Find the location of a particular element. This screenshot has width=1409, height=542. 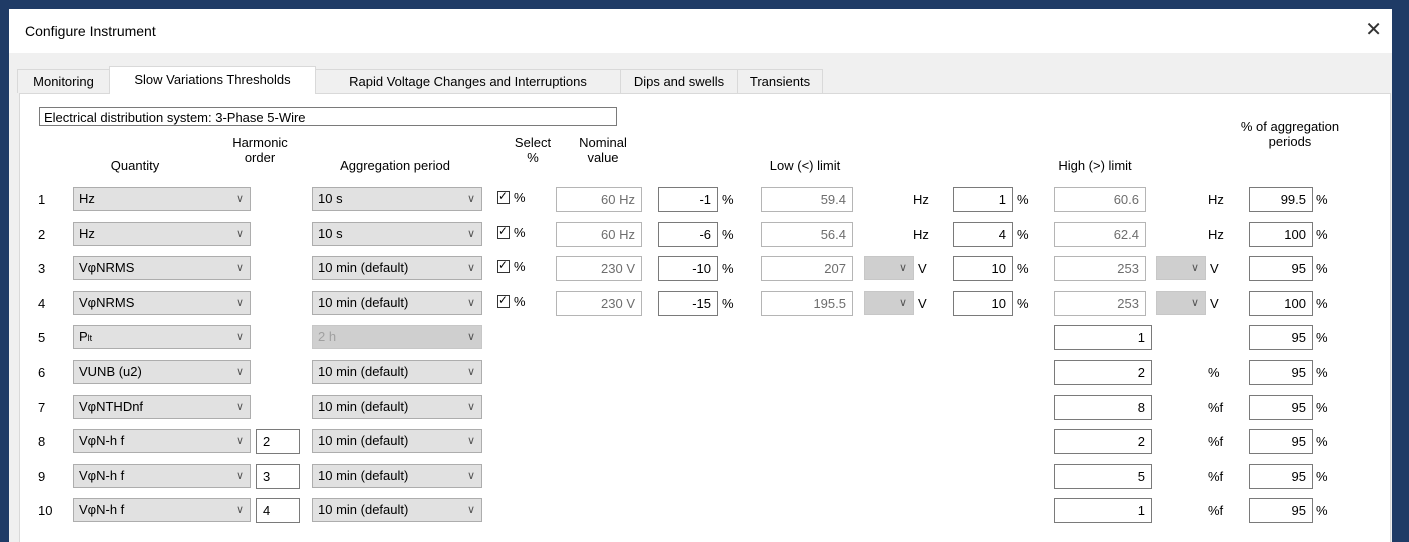

low-unit-select: ∨ is located at coordinates (889, 302).